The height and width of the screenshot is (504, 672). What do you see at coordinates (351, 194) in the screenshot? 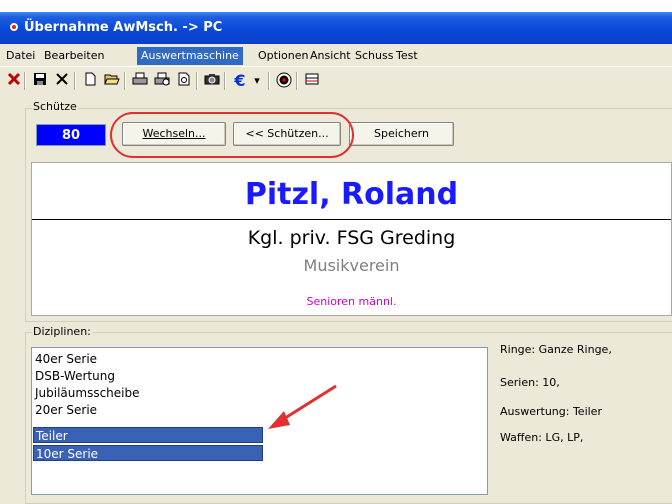
I see `shooter-name: Pitzl, Roland` at bounding box center [351, 194].